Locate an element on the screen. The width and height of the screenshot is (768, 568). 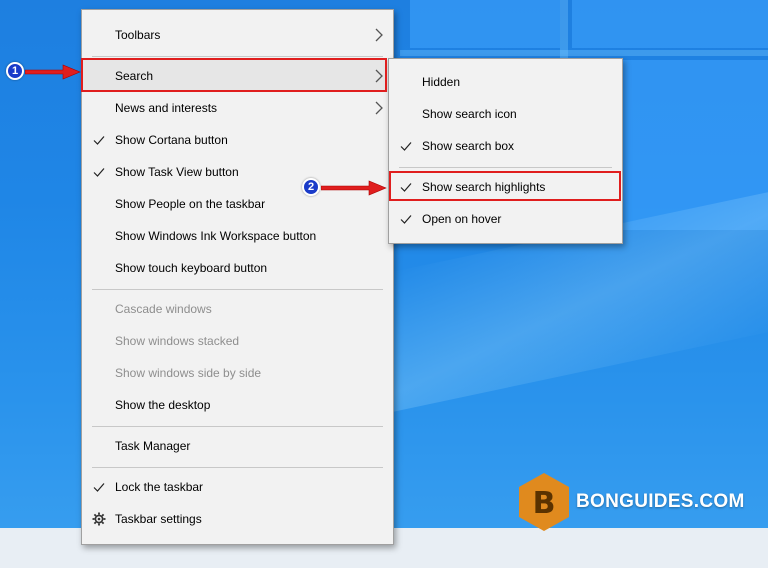
menu-item-show-the-desktop: Show the desktop is located at coordinates (237, 405).